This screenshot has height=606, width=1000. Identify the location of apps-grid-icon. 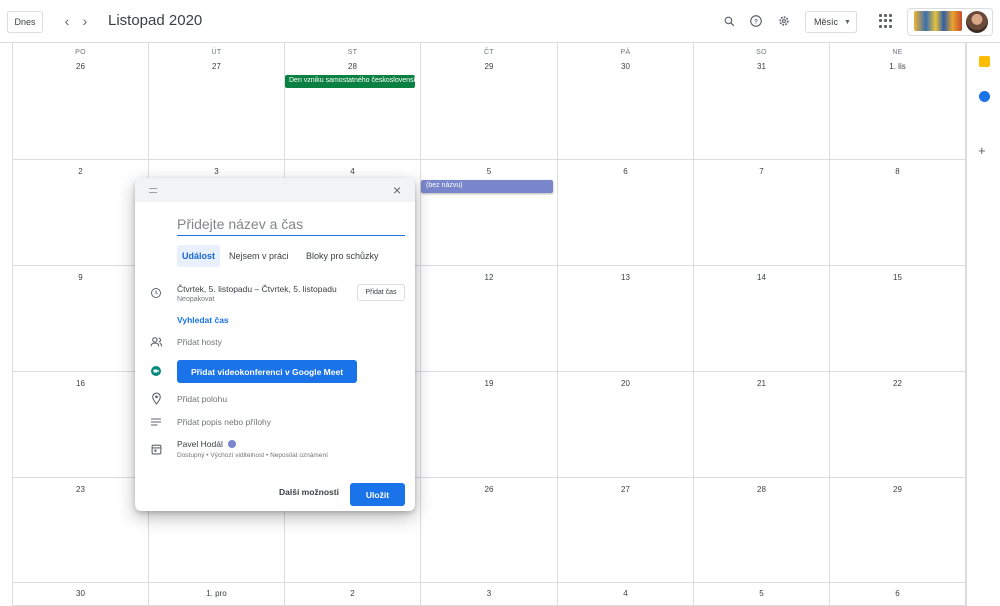
(886, 21).